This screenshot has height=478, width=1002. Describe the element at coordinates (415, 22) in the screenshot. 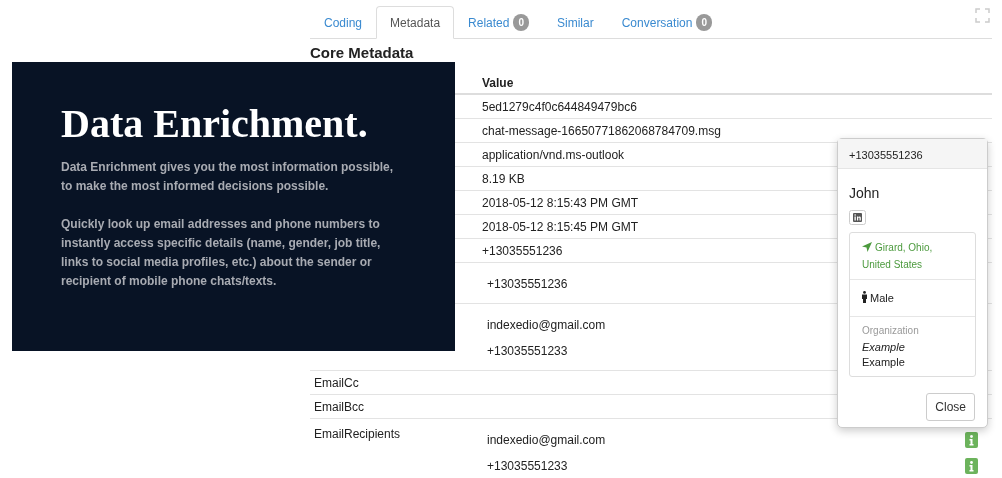

I see `tab: Metadata` at that location.